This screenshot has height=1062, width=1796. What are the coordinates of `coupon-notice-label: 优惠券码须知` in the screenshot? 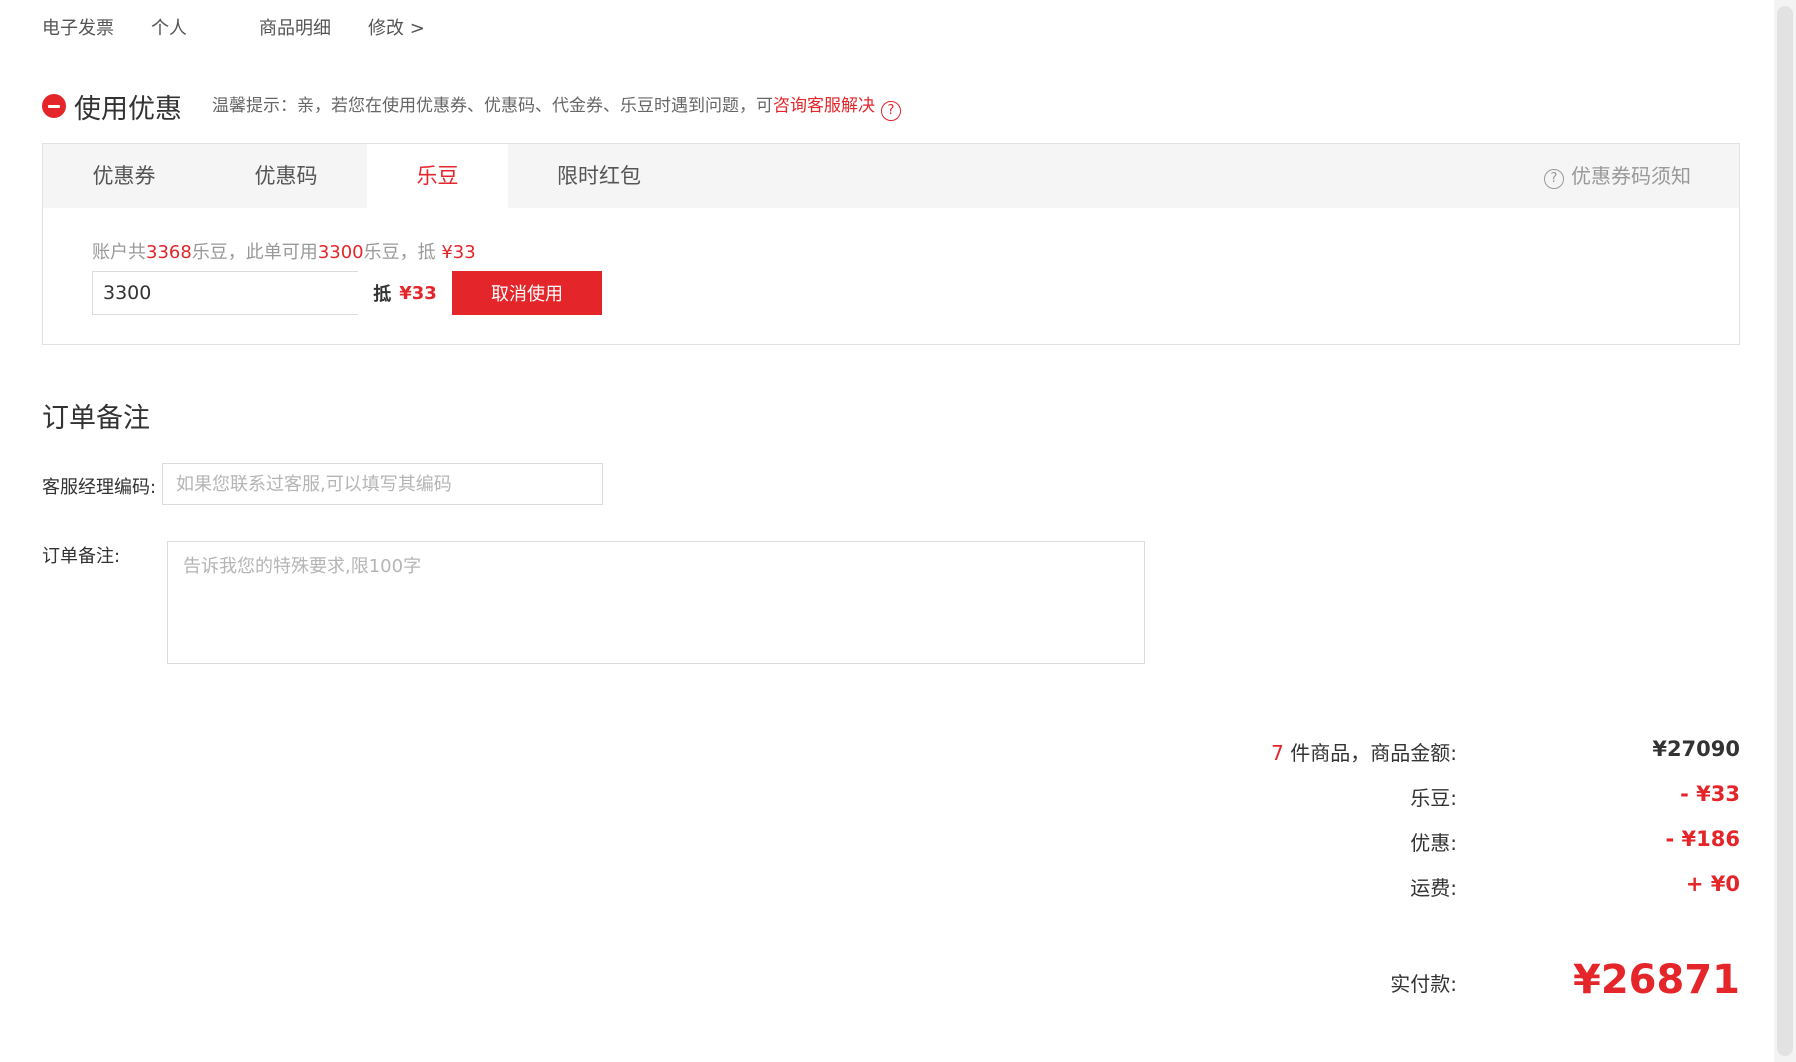 It's located at (1631, 176).